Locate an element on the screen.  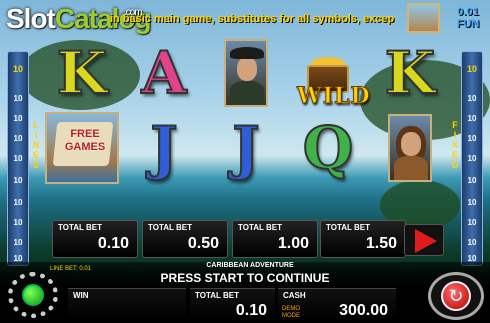
symbol-free-games: FREE GAMES is located at coordinates (82, 148).